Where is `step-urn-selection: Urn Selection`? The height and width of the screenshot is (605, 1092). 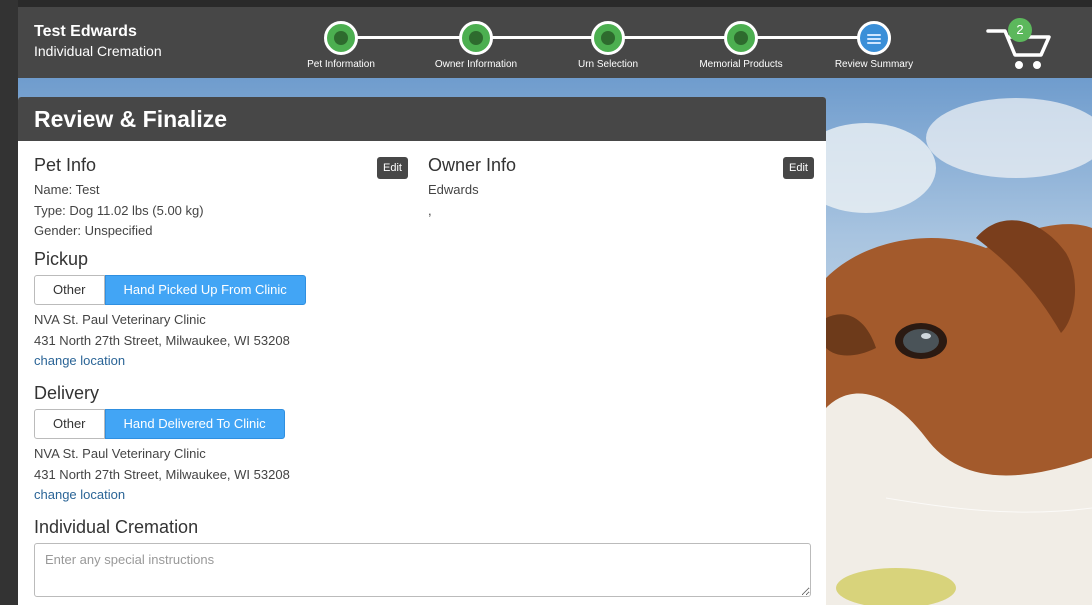 step-urn-selection: Urn Selection is located at coordinates (608, 45).